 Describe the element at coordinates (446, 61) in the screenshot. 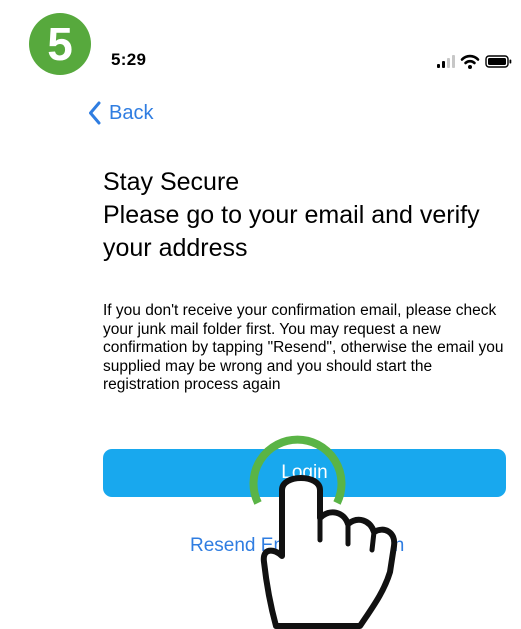

I see `cellular-signal-icon` at that location.